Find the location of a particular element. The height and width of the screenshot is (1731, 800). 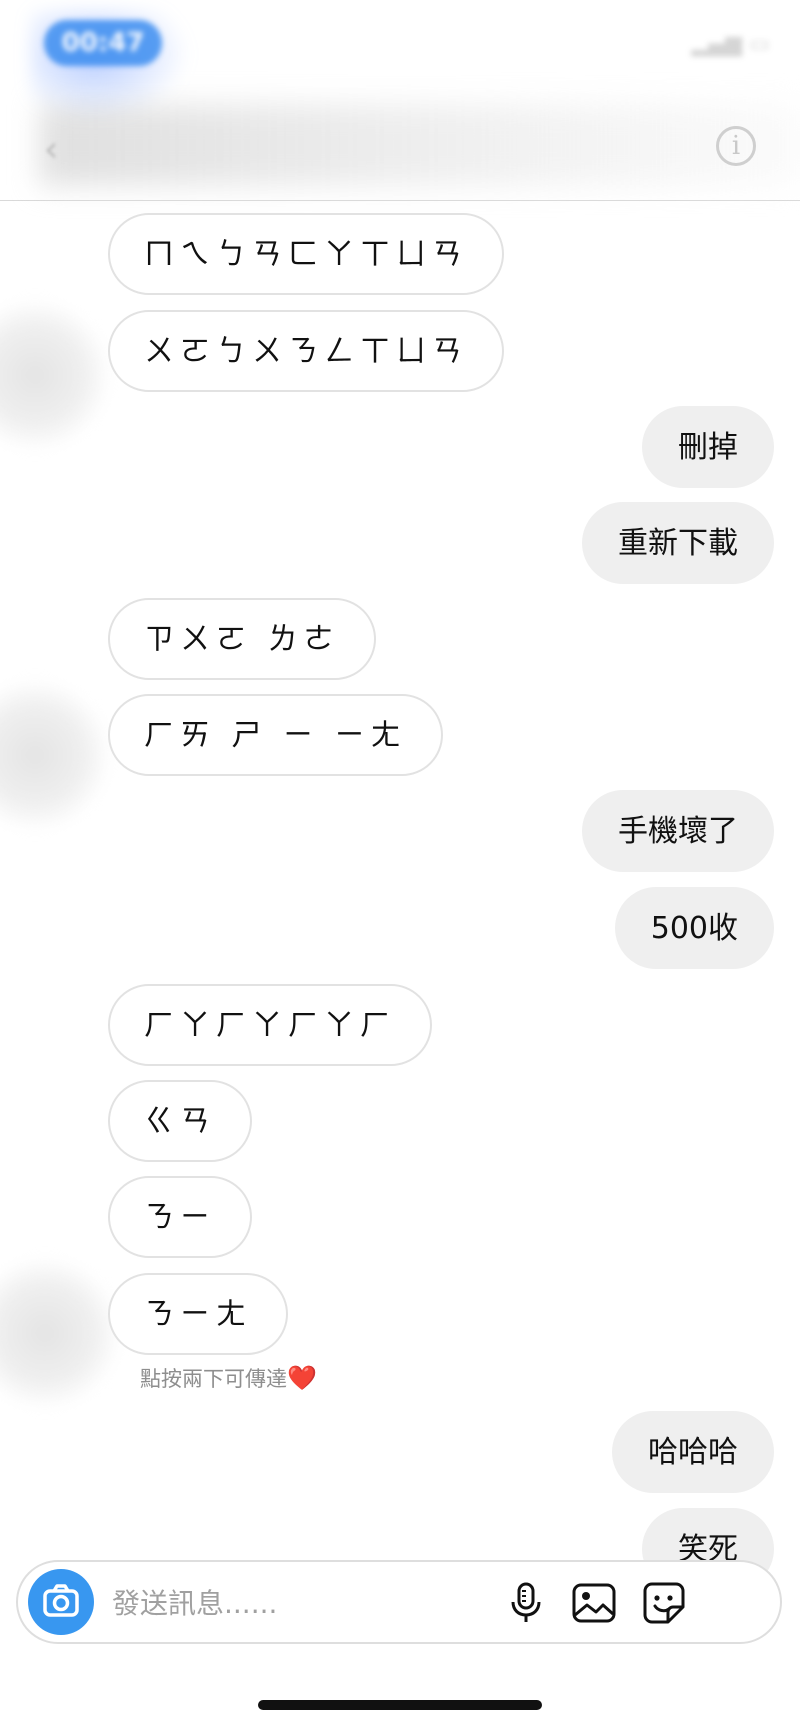

message-bubble-incoming: ㄍㄢ is located at coordinates (180, 1121).